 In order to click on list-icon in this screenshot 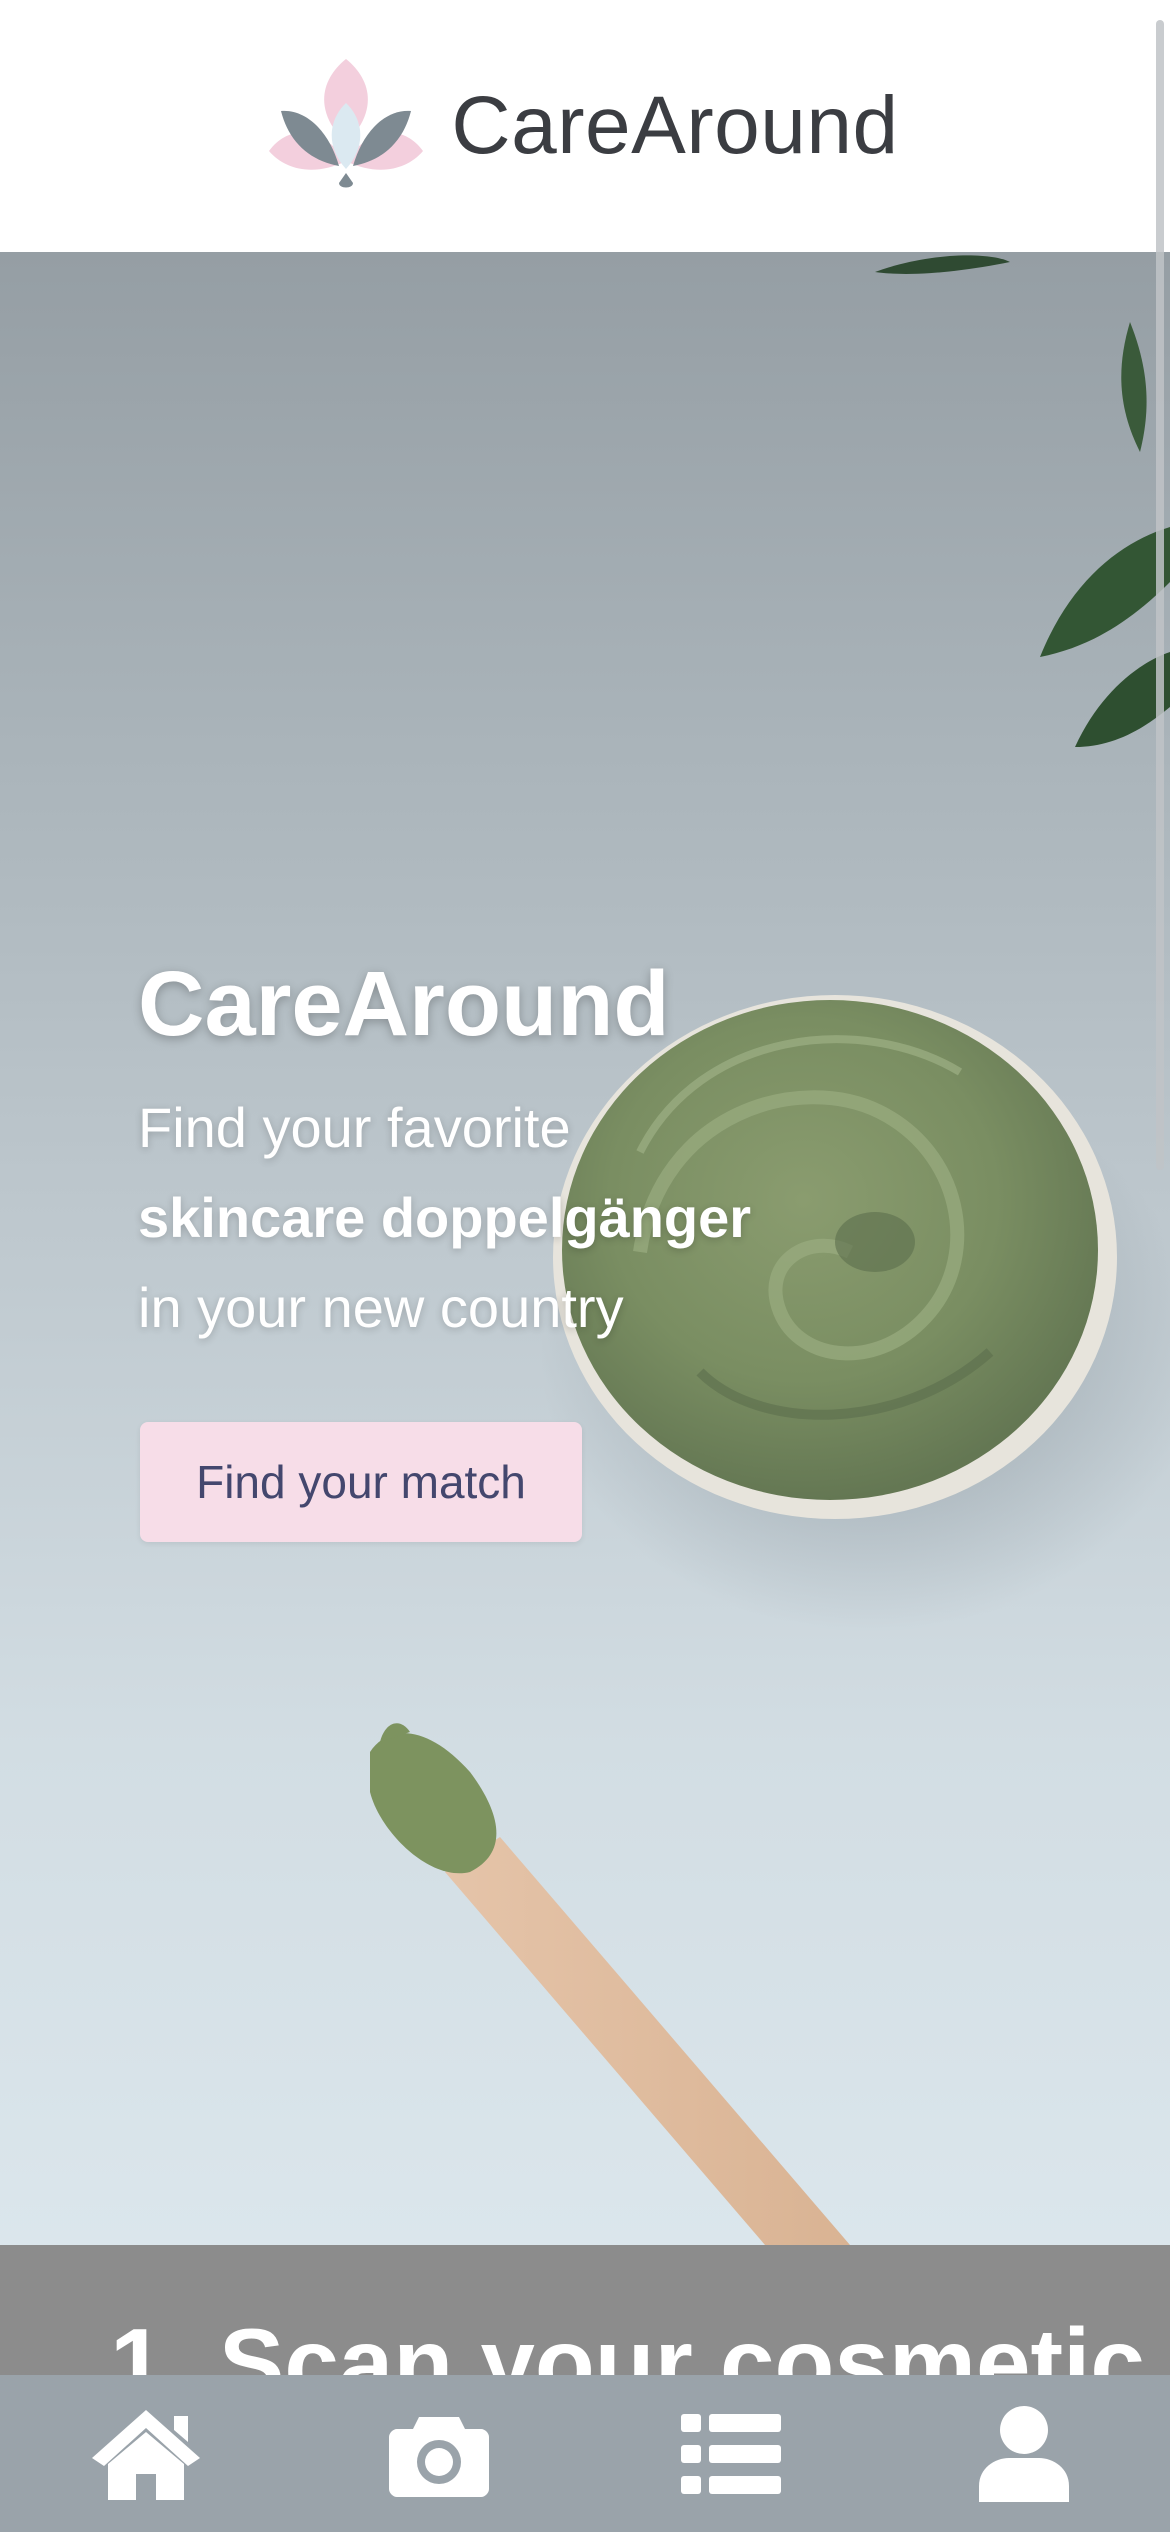, I will do `click(731, 2453)`.